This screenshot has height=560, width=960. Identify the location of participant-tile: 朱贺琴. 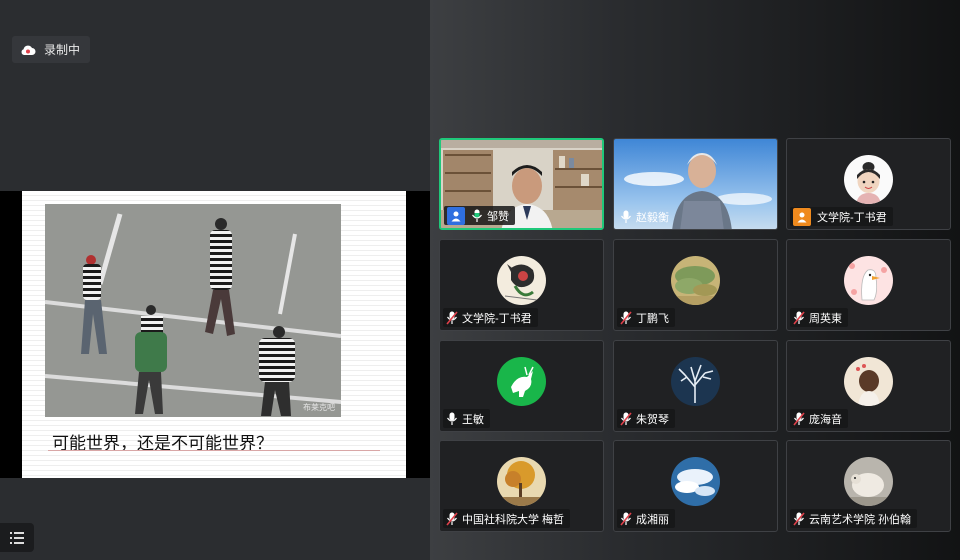
(695, 386).